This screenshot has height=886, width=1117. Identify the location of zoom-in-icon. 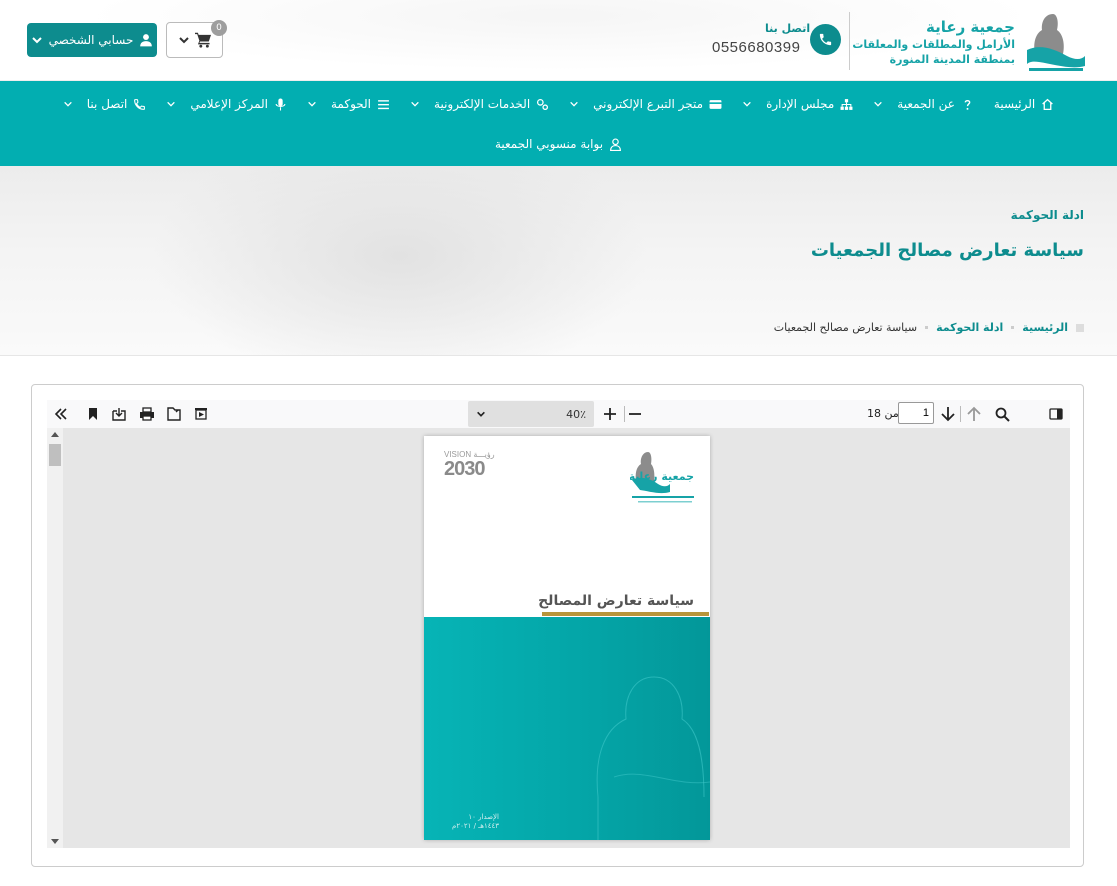
(610, 414).